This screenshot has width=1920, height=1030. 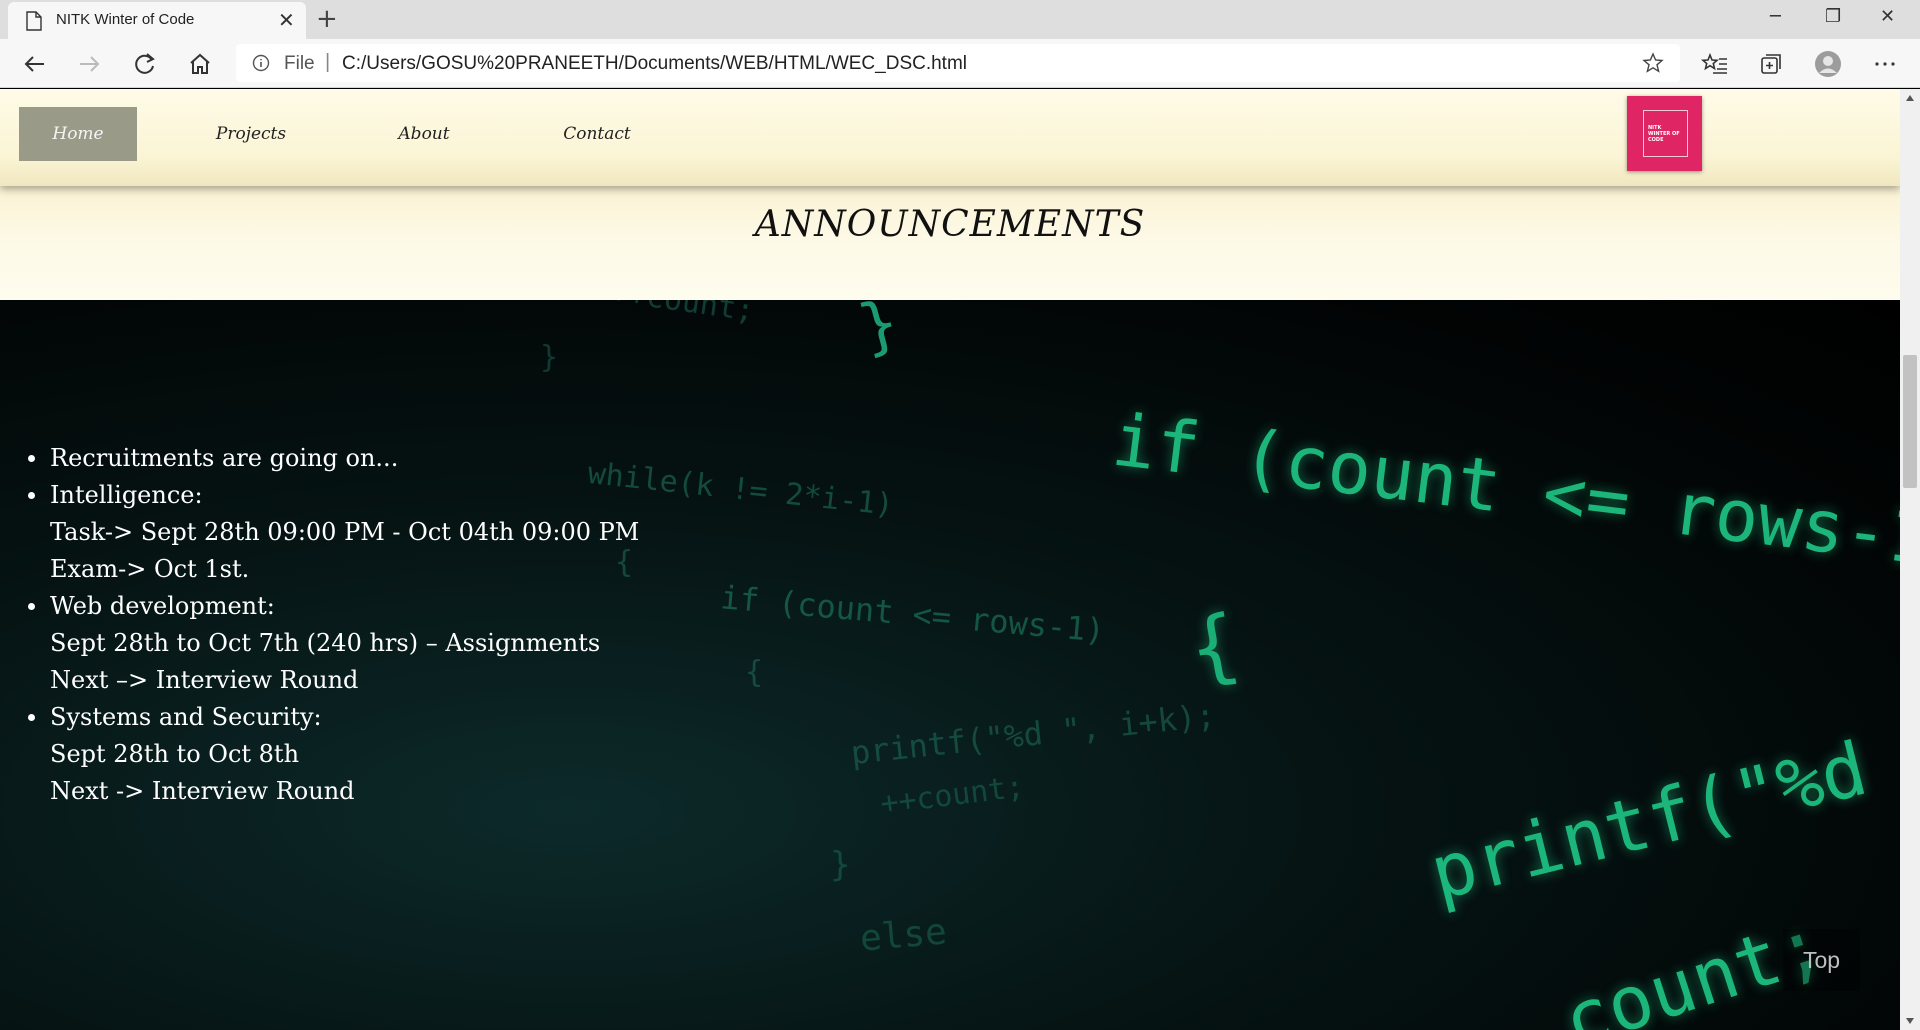 I want to click on tab-title: NITK Winter of Code, so click(x=125, y=19).